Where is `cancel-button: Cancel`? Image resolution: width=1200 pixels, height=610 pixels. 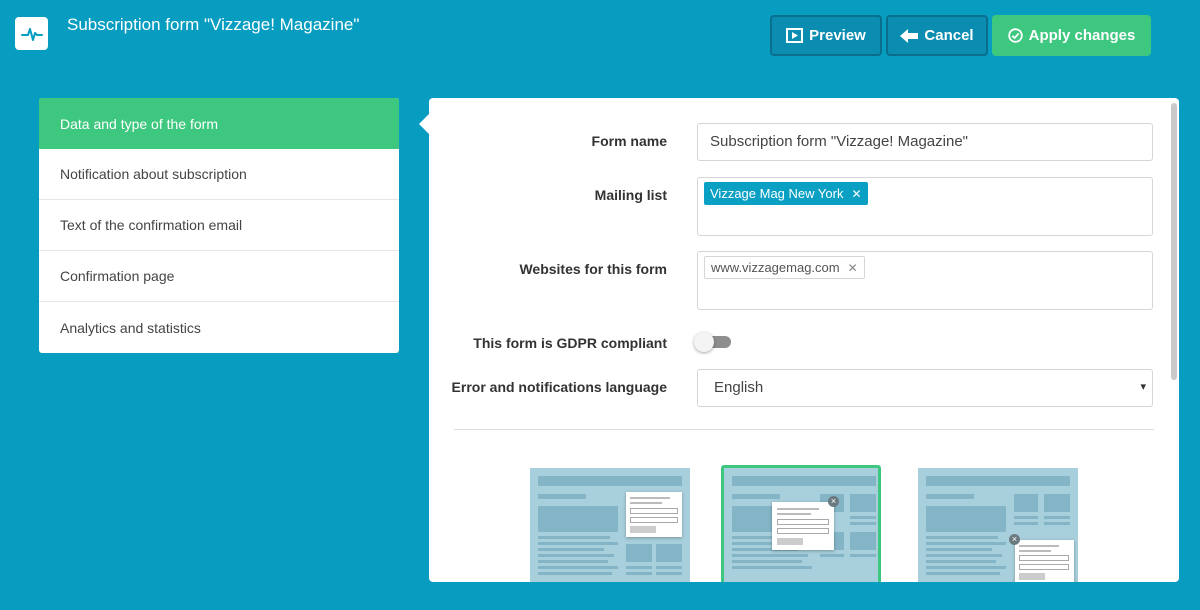
cancel-button: Cancel is located at coordinates (937, 35).